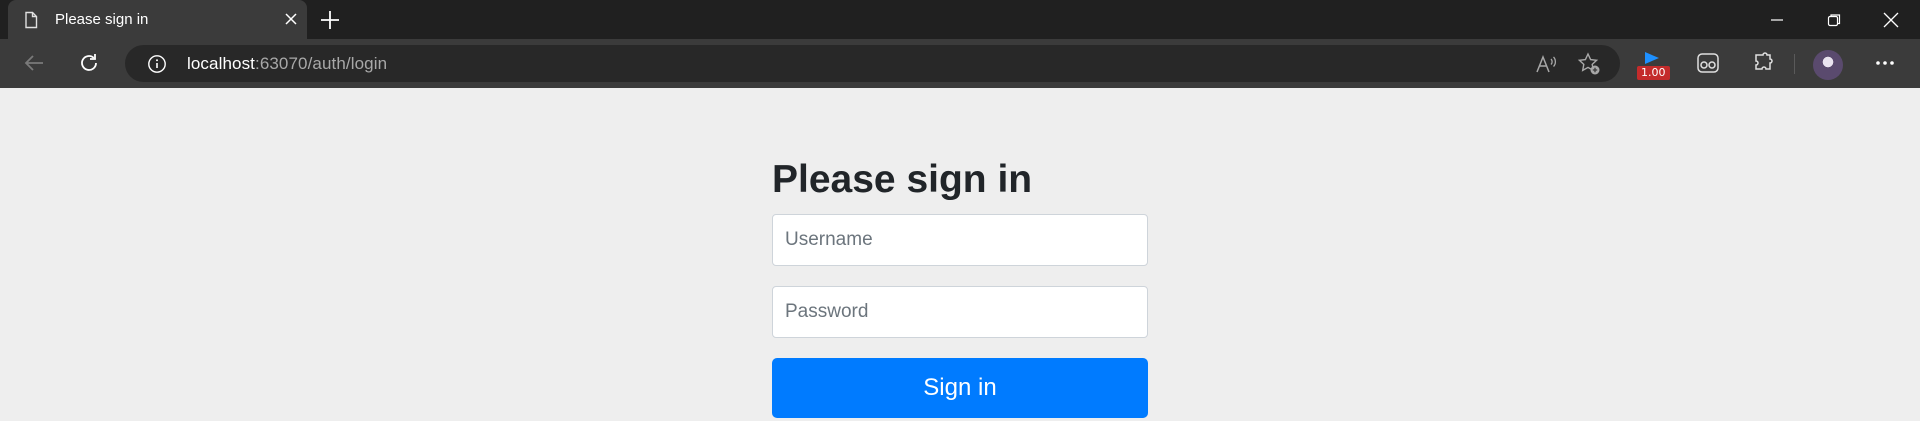  What do you see at coordinates (1828, 65) in the screenshot?
I see `profile-avatar` at bounding box center [1828, 65].